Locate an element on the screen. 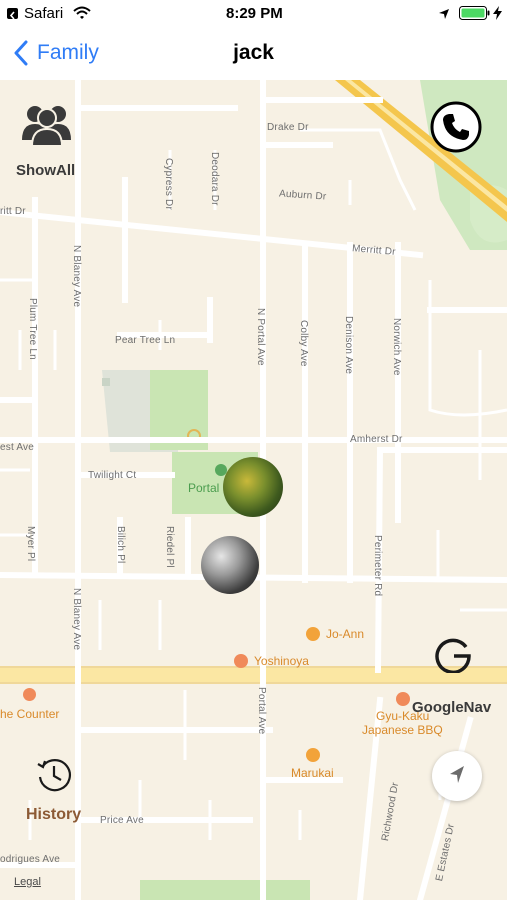 This screenshot has height=900, width=507. google-nav-button: GoogleNav is located at coordinates (455, 675).